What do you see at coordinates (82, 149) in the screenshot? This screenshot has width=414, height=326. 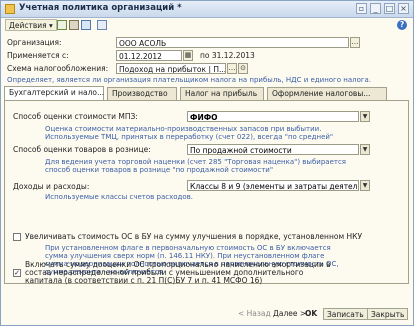 I see `retail-label: Способ оценки товаров в рознице:` at bounding box center [82, 149].